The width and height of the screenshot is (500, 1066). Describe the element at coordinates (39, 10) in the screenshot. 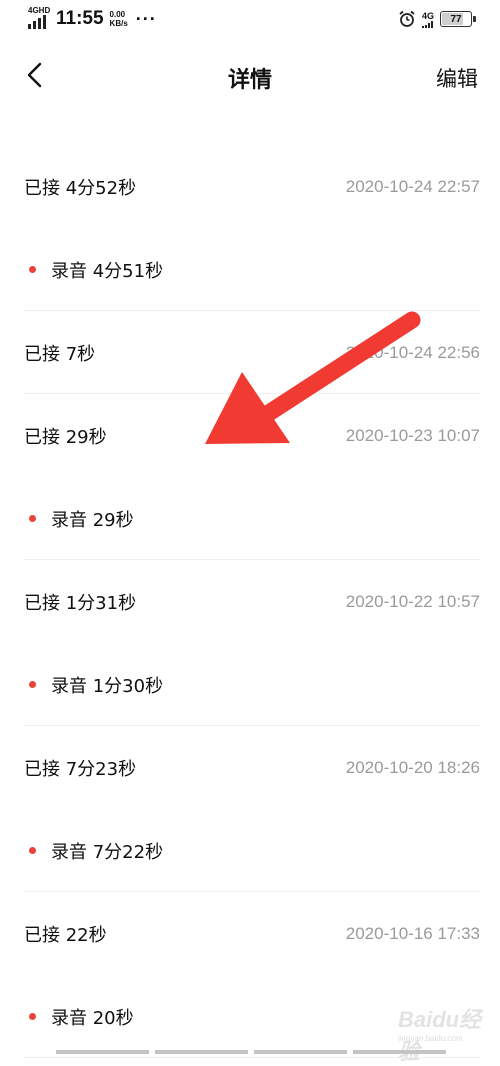

I see `network-type: 4GHD` at that location.